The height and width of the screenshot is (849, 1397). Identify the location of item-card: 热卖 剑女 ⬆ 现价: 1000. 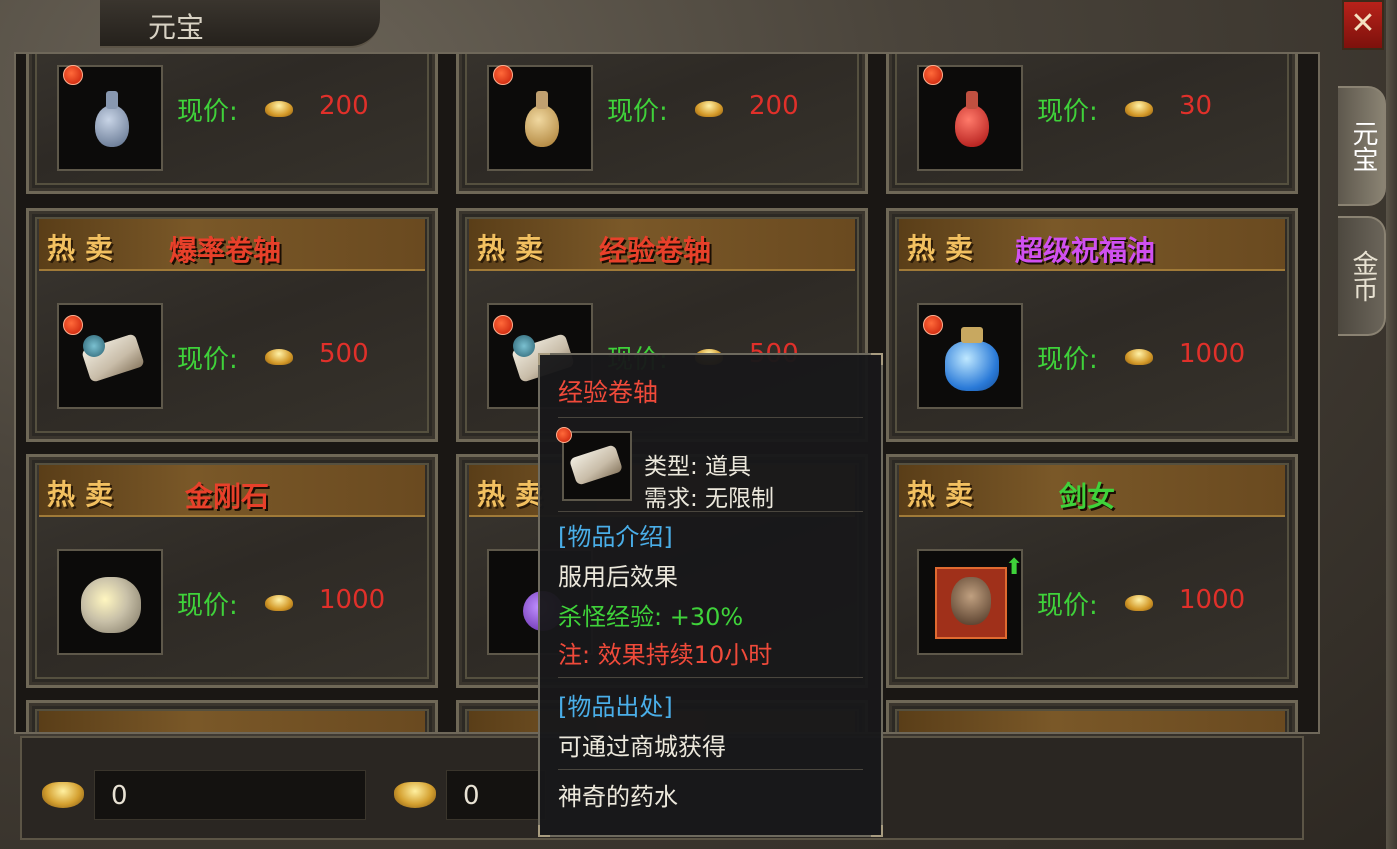
(1092, 571).